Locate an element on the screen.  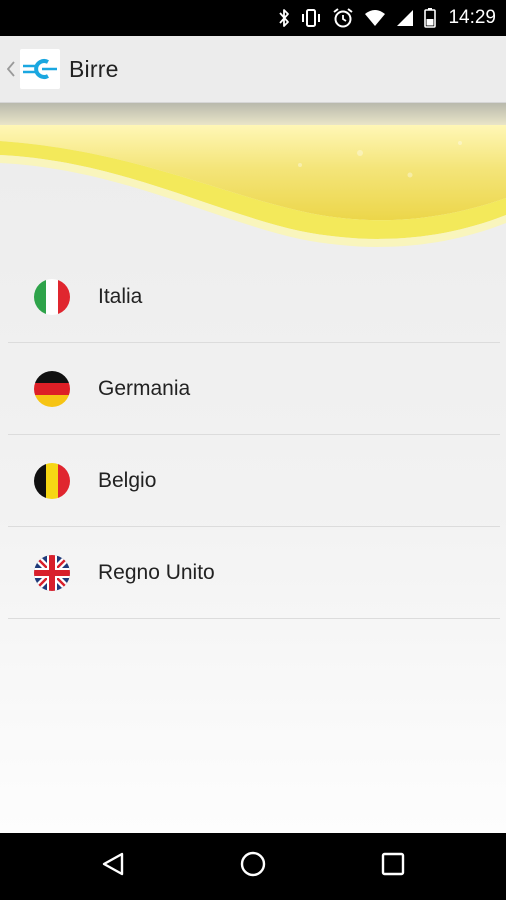
back-icon is located at coordinates (113, 866).